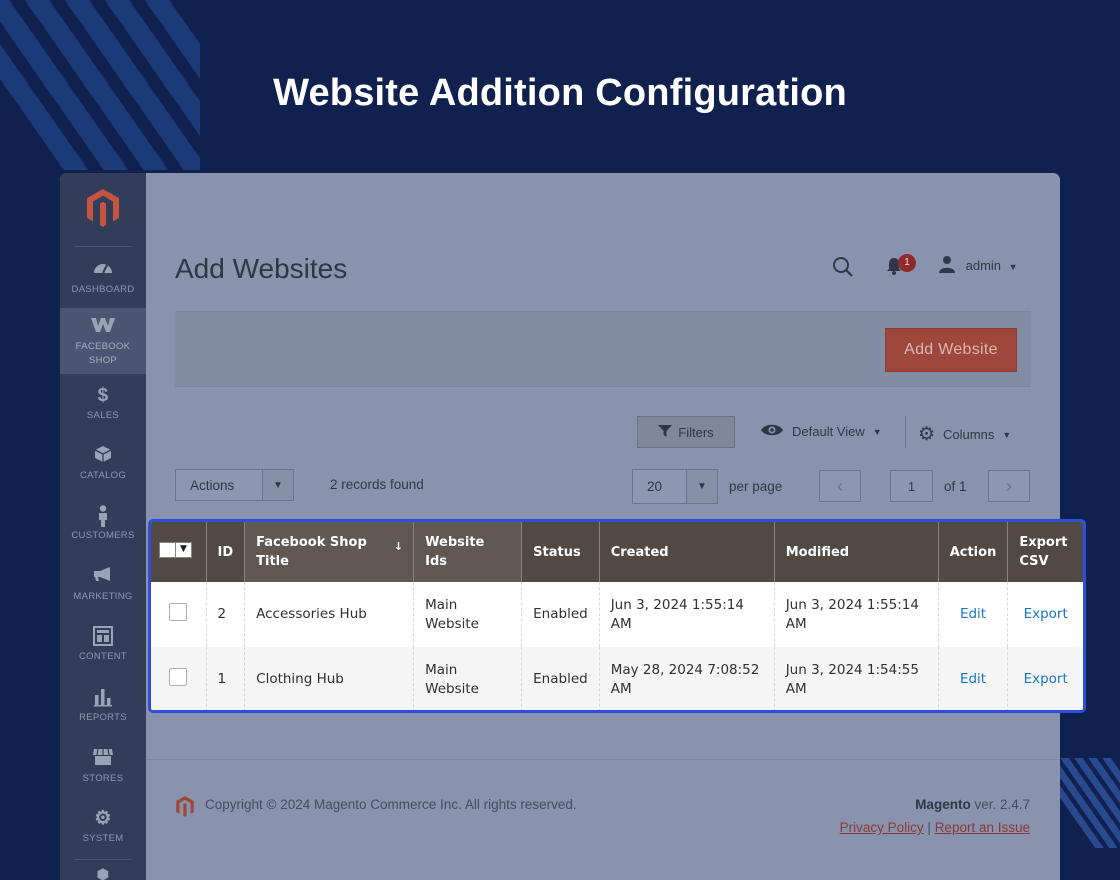 The height and width of the screenshot is (880, 1120). I want to click on columns-dropdown: ⚙ Columns ▼, so click(964, 434).